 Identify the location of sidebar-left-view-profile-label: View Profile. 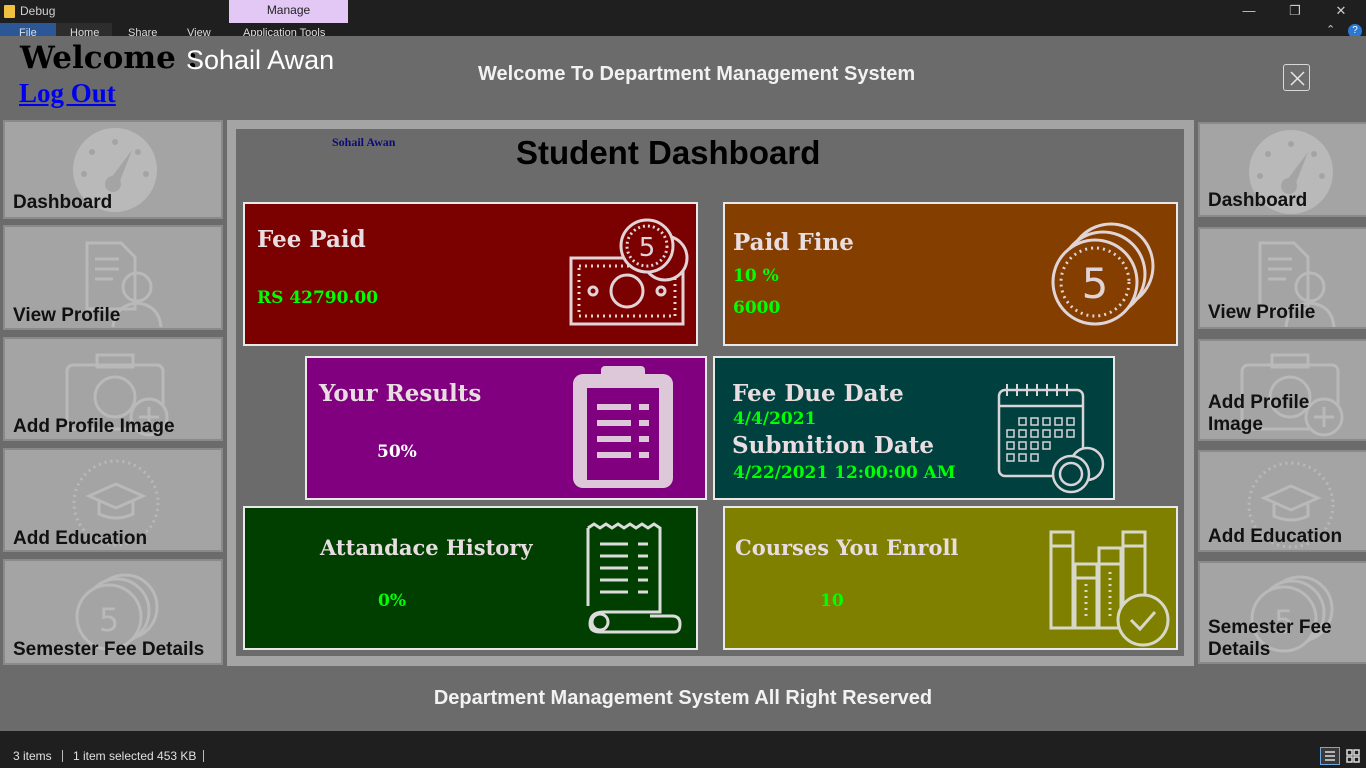
(67, 315).